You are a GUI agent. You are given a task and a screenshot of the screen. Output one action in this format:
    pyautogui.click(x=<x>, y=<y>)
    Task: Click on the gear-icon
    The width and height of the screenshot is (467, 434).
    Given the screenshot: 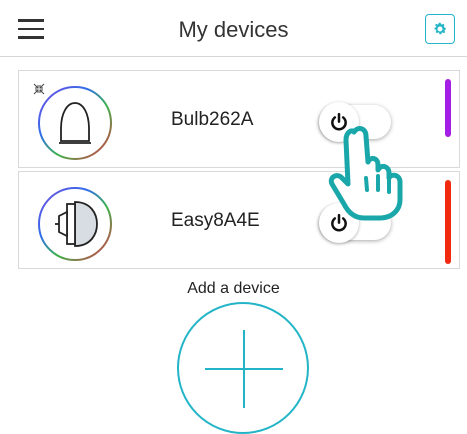 What is the action you would take?
    pyautogui.click(x=440, y=28)
    